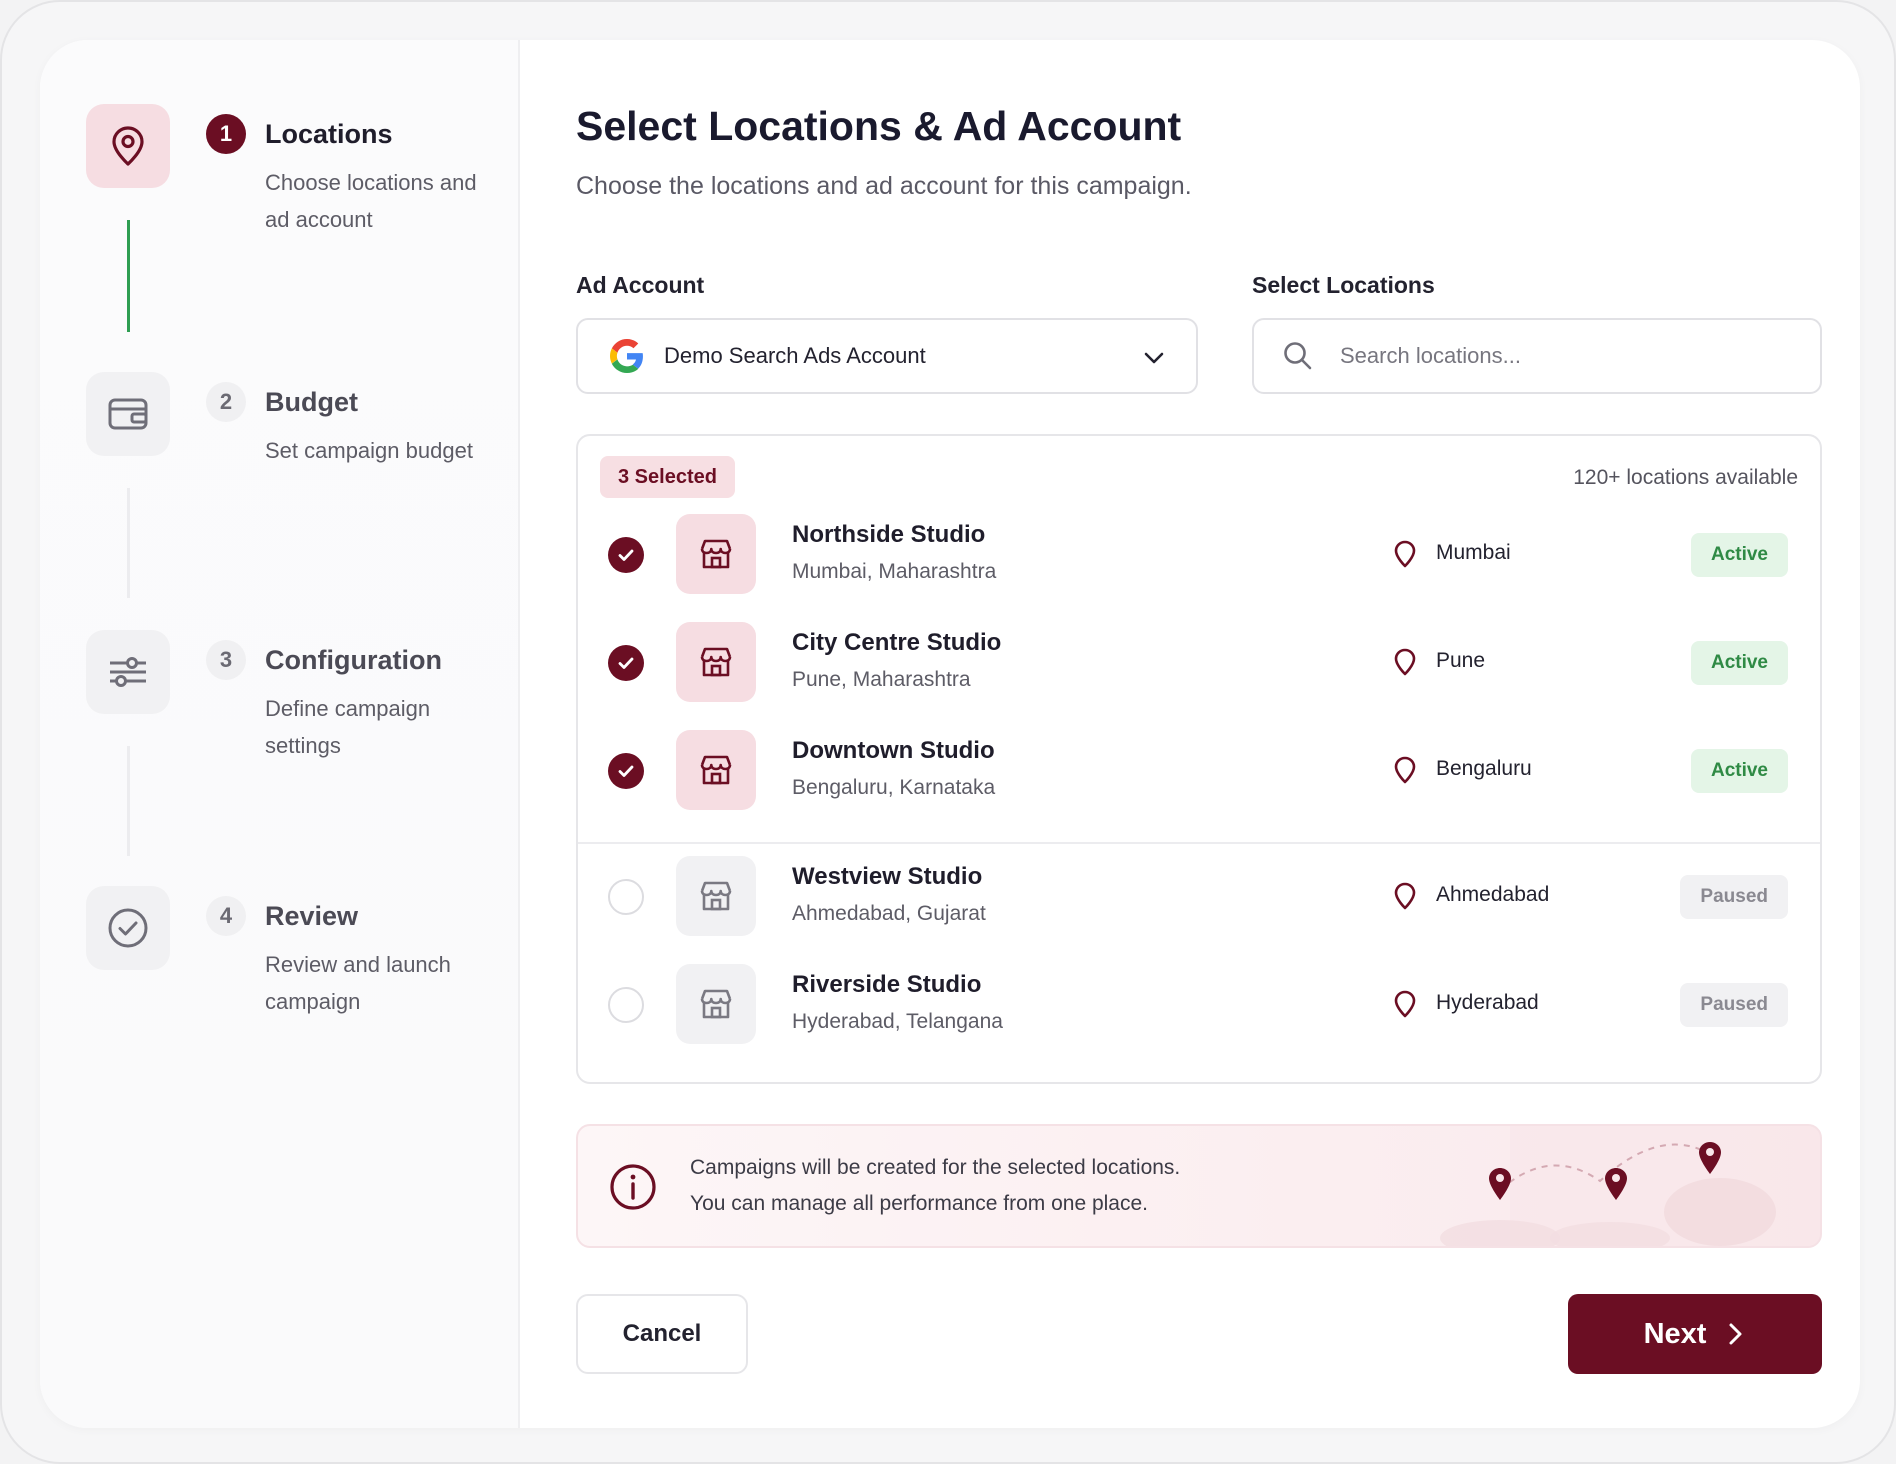 Image resolution: width=1896 pixels, height=1464 pixels. What do you see at coordinates (1550, 356) in the screenshot?
I see `search-locations-input` at bounding box center [1550, 356].